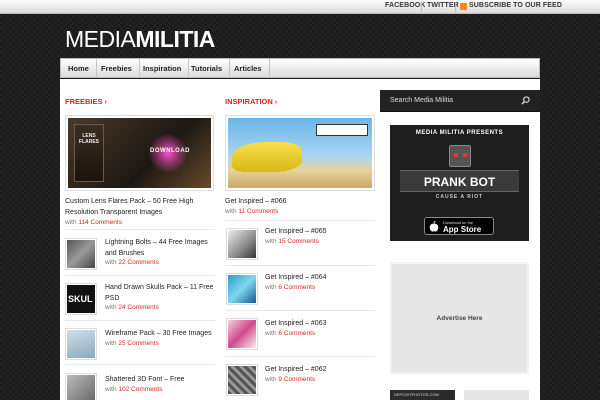  I want to click on lens-flares-featured-image: LENS FLARES DOWNLOAD, so click(139, 153).